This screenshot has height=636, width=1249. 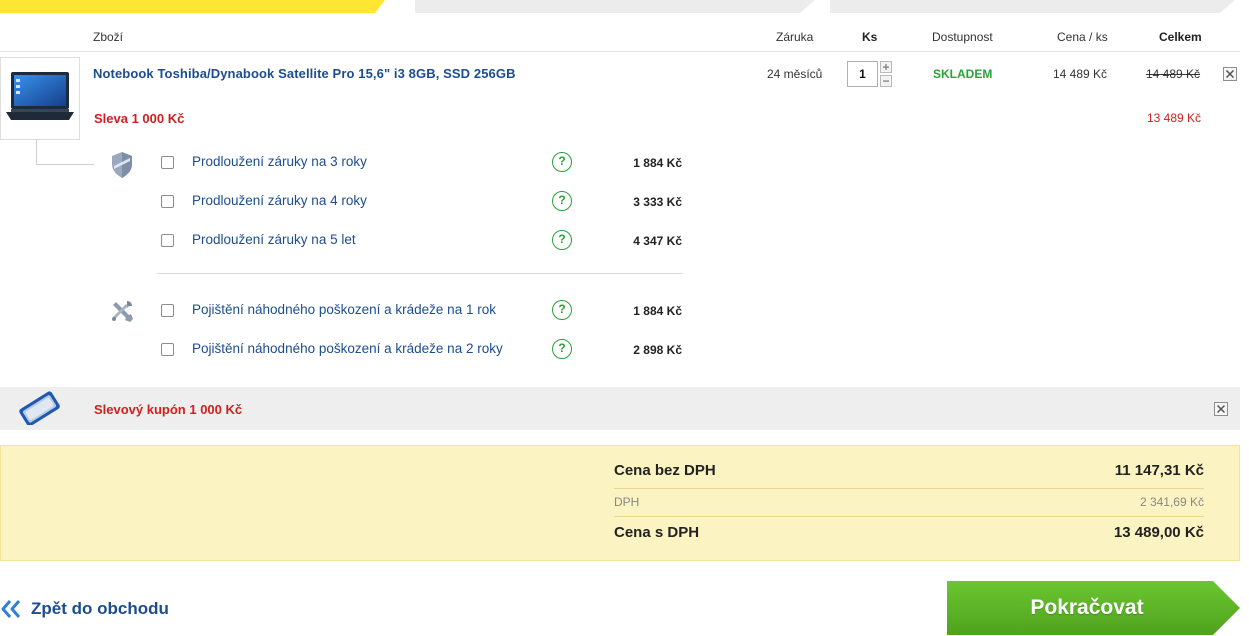 I want to click on product-thumbnail, so click(x=40, y=98).